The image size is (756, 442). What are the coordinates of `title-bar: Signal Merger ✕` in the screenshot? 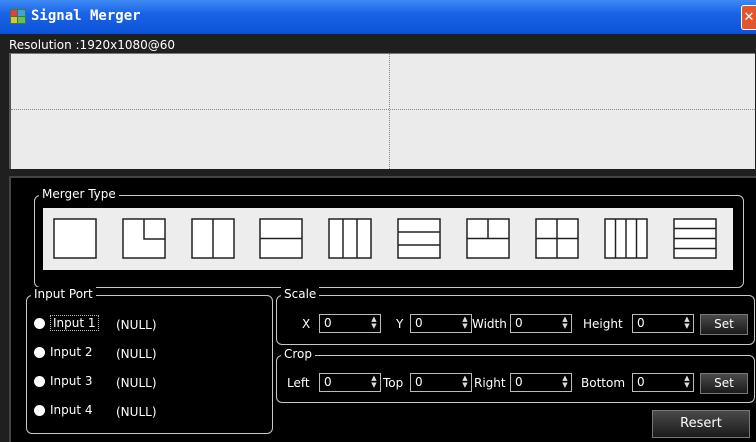 It's located at (378, 17).